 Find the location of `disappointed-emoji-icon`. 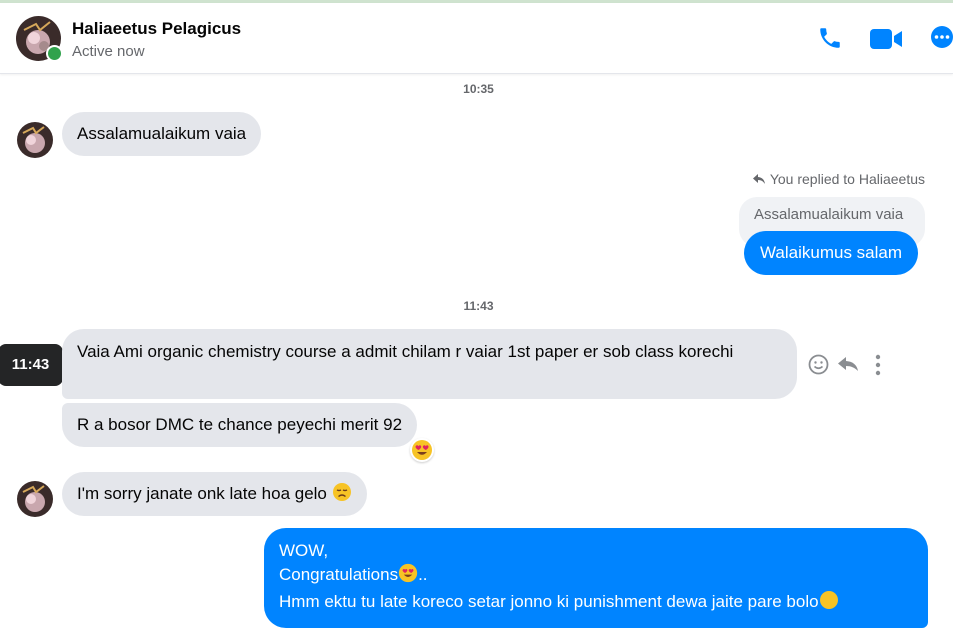

disappointed-emoji-icon is located at coordinates (342, 495).